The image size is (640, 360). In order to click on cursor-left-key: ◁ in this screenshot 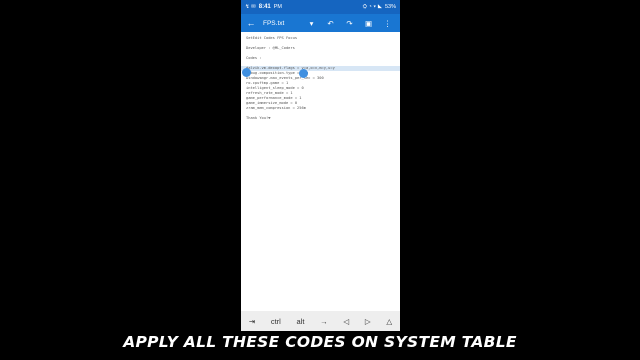, I will do `click(346, 321)`.